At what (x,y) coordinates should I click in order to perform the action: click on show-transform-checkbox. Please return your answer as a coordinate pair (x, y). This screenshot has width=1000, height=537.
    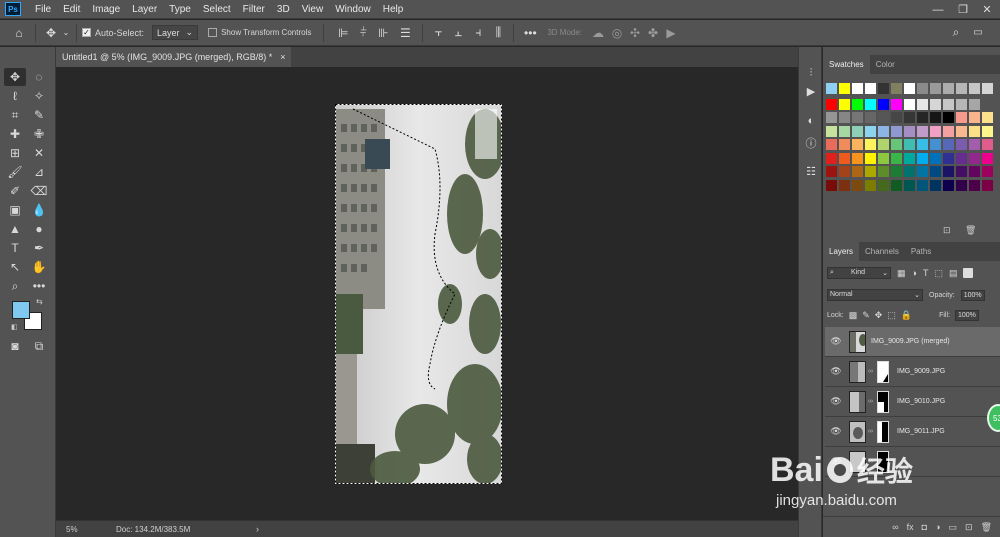
    Looking at the image, I should click on (213, 32).